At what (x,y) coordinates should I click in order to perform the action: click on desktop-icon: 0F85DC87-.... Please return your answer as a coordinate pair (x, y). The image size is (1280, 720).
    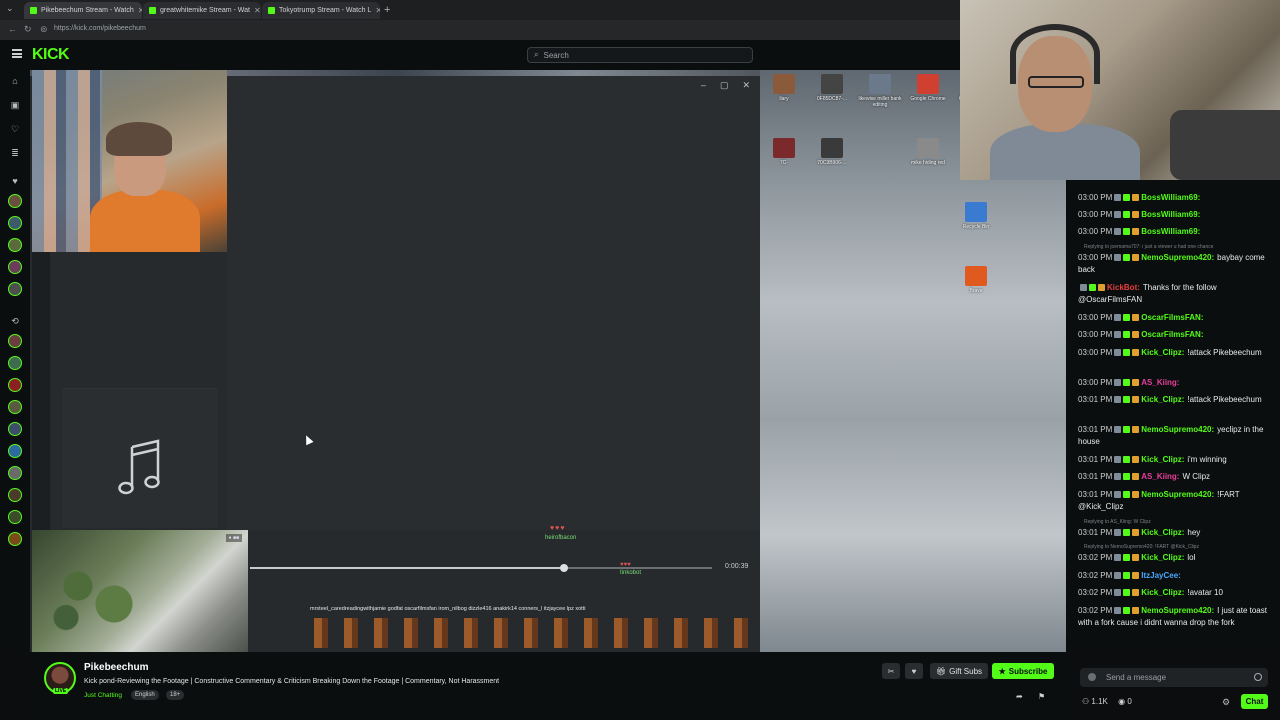
    Looking at the image, I should click on (832, 88).